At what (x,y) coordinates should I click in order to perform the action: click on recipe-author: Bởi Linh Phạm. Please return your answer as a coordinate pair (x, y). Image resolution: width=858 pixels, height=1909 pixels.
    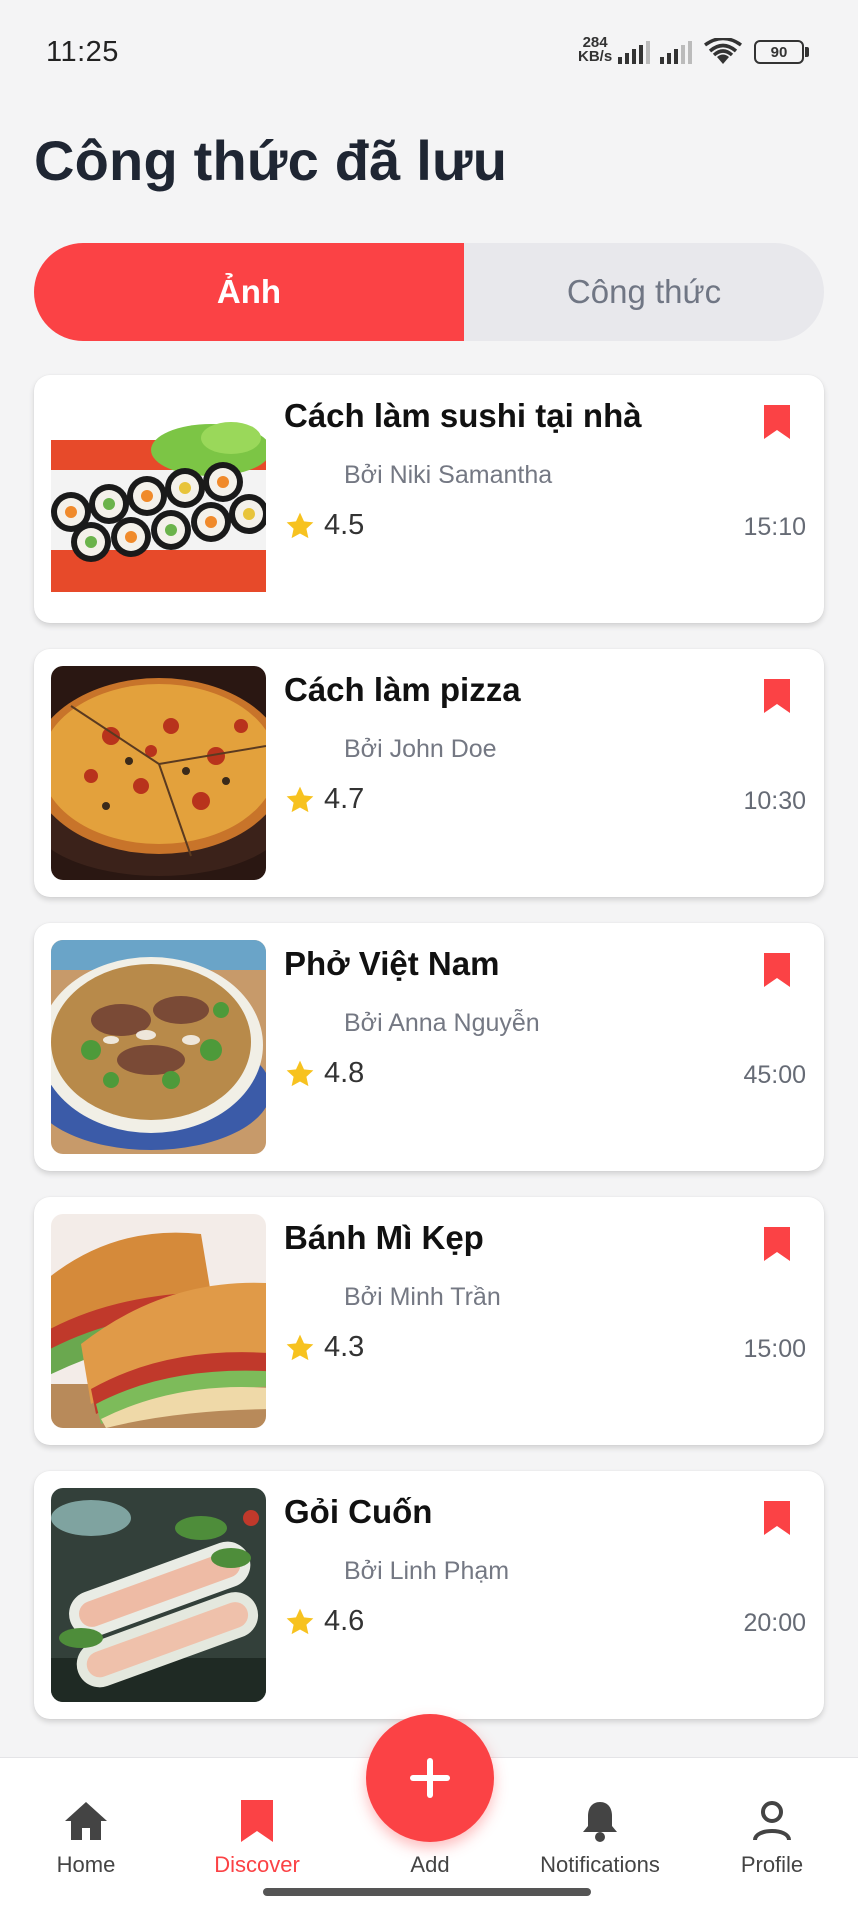
    Looking at the image, I should click on (427, 1571).